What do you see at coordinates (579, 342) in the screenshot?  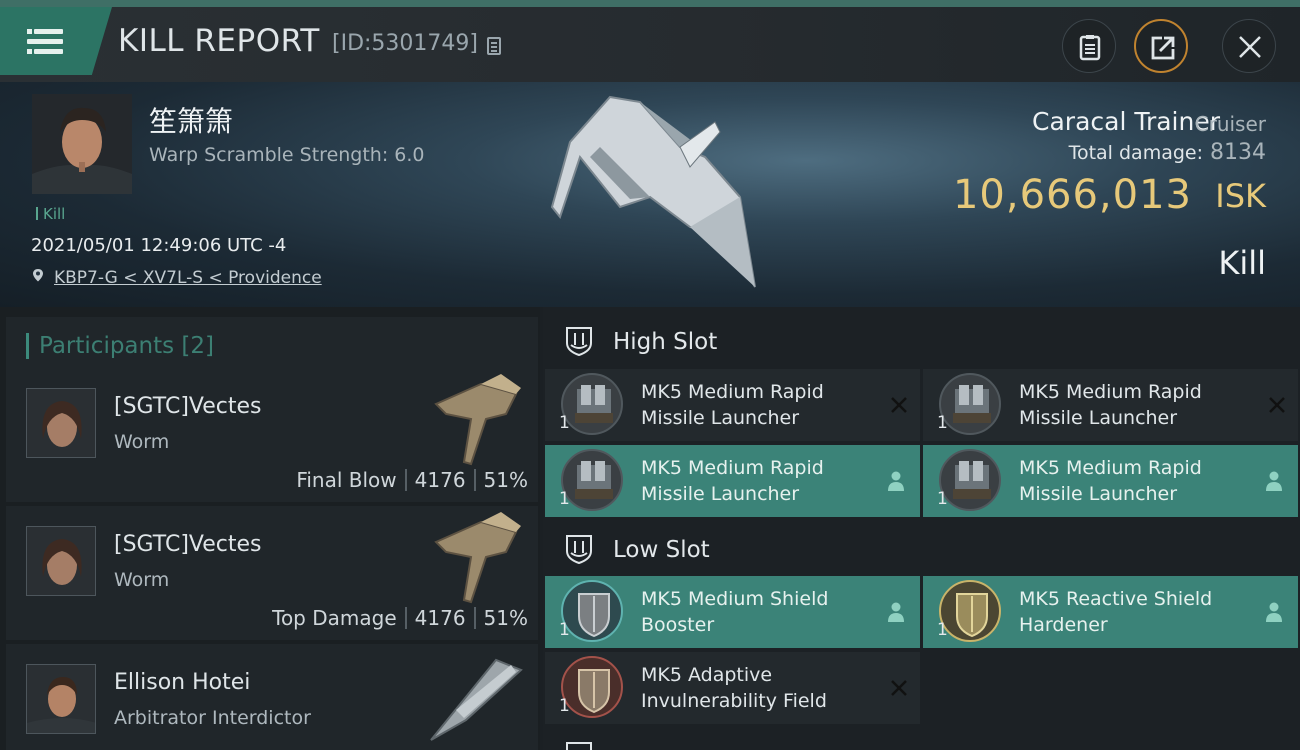 I see `high-slot-icon` at bounding box center [579, 342].